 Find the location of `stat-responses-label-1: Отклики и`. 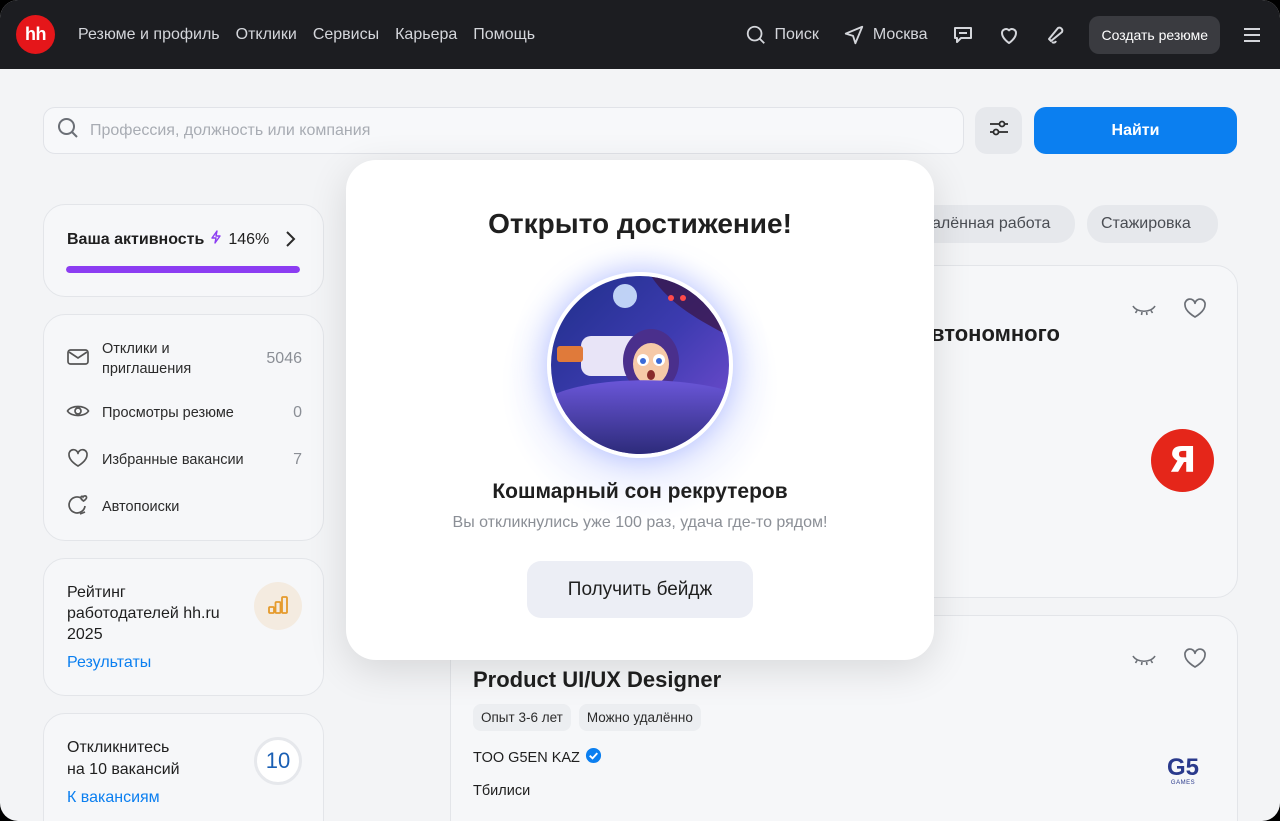

stat-responses-label-1: Отклики и is located at coordinates (136, 349).